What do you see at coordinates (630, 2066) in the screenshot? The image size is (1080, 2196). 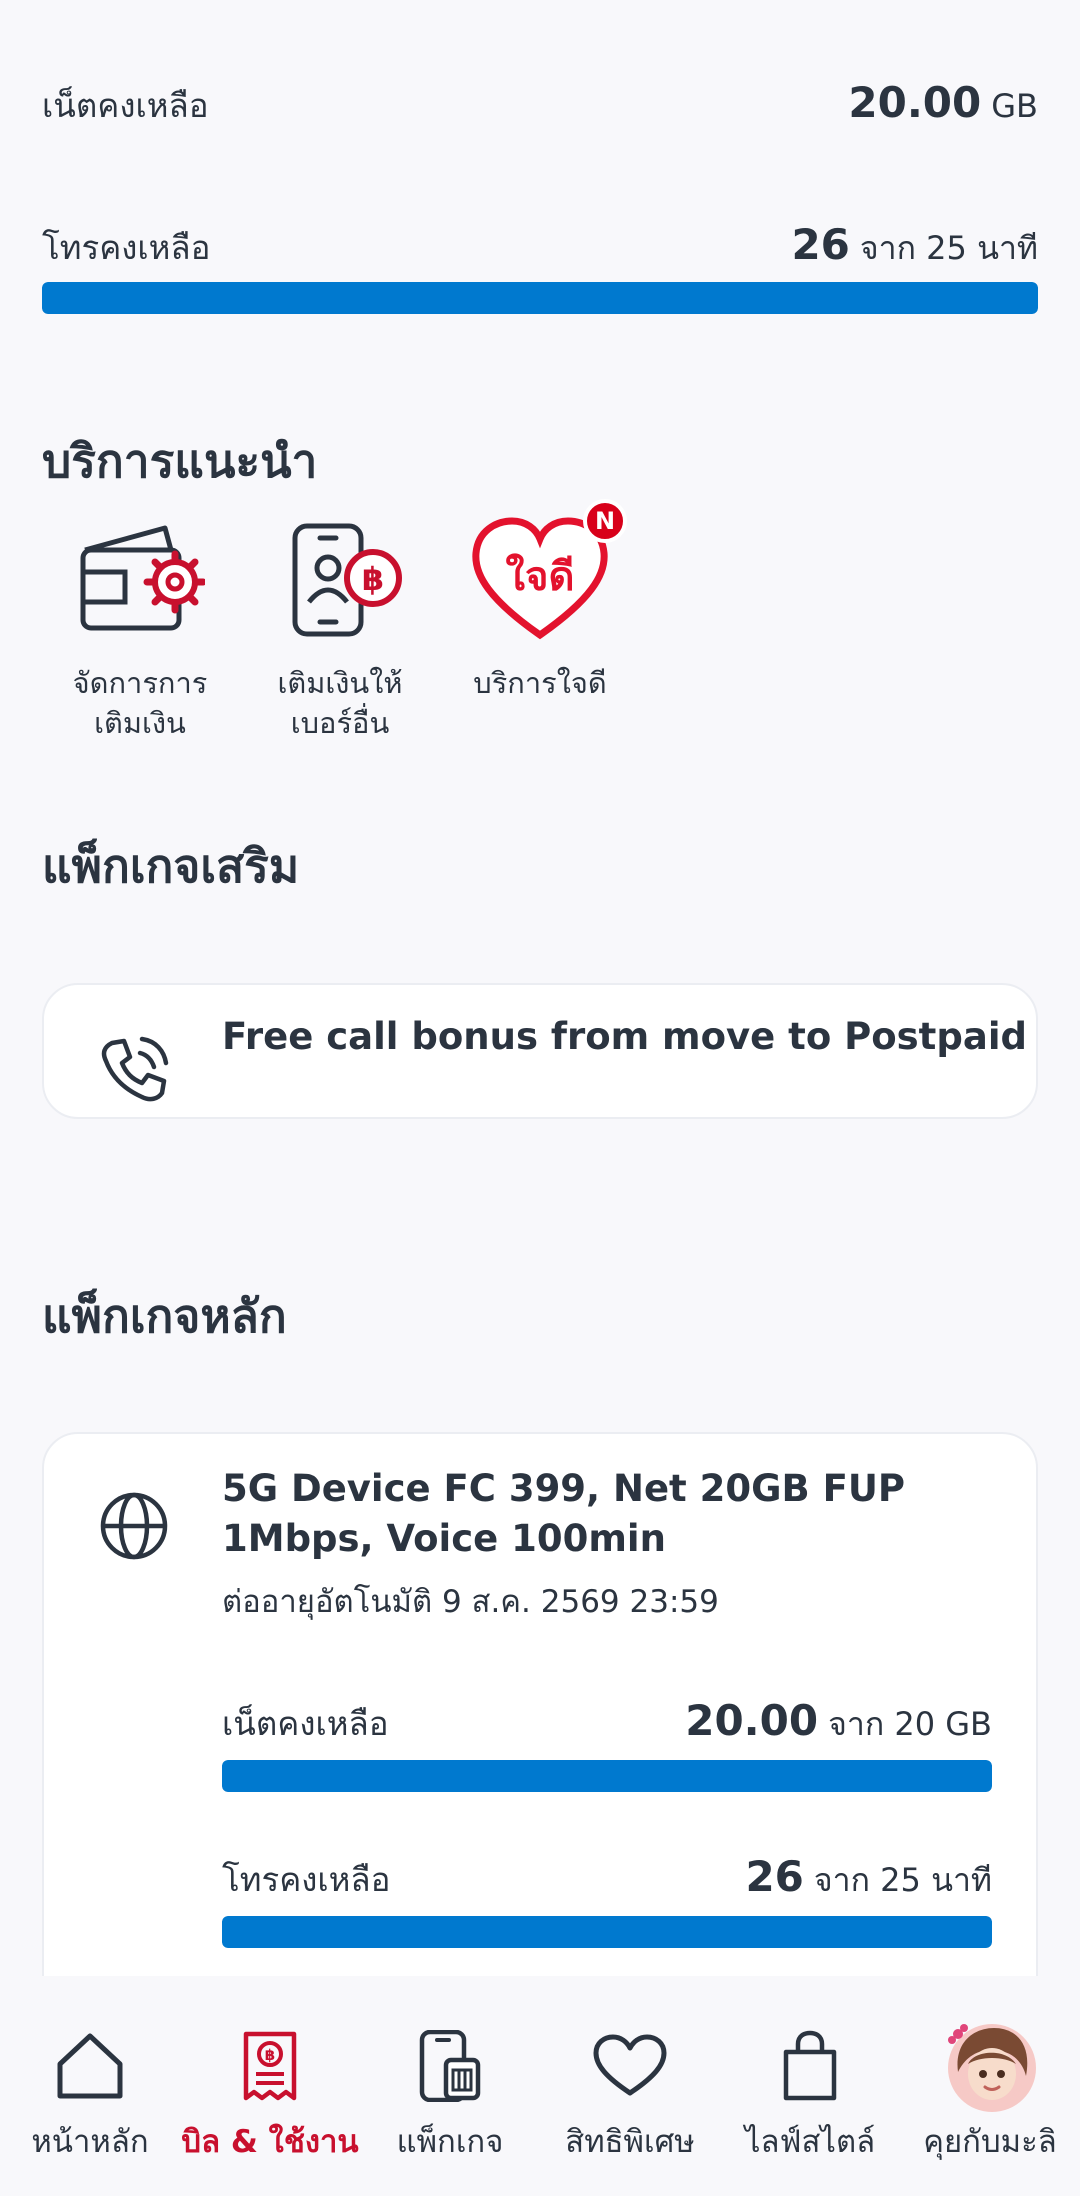 I see `heart-icon` at bounding box center [630, 2066].